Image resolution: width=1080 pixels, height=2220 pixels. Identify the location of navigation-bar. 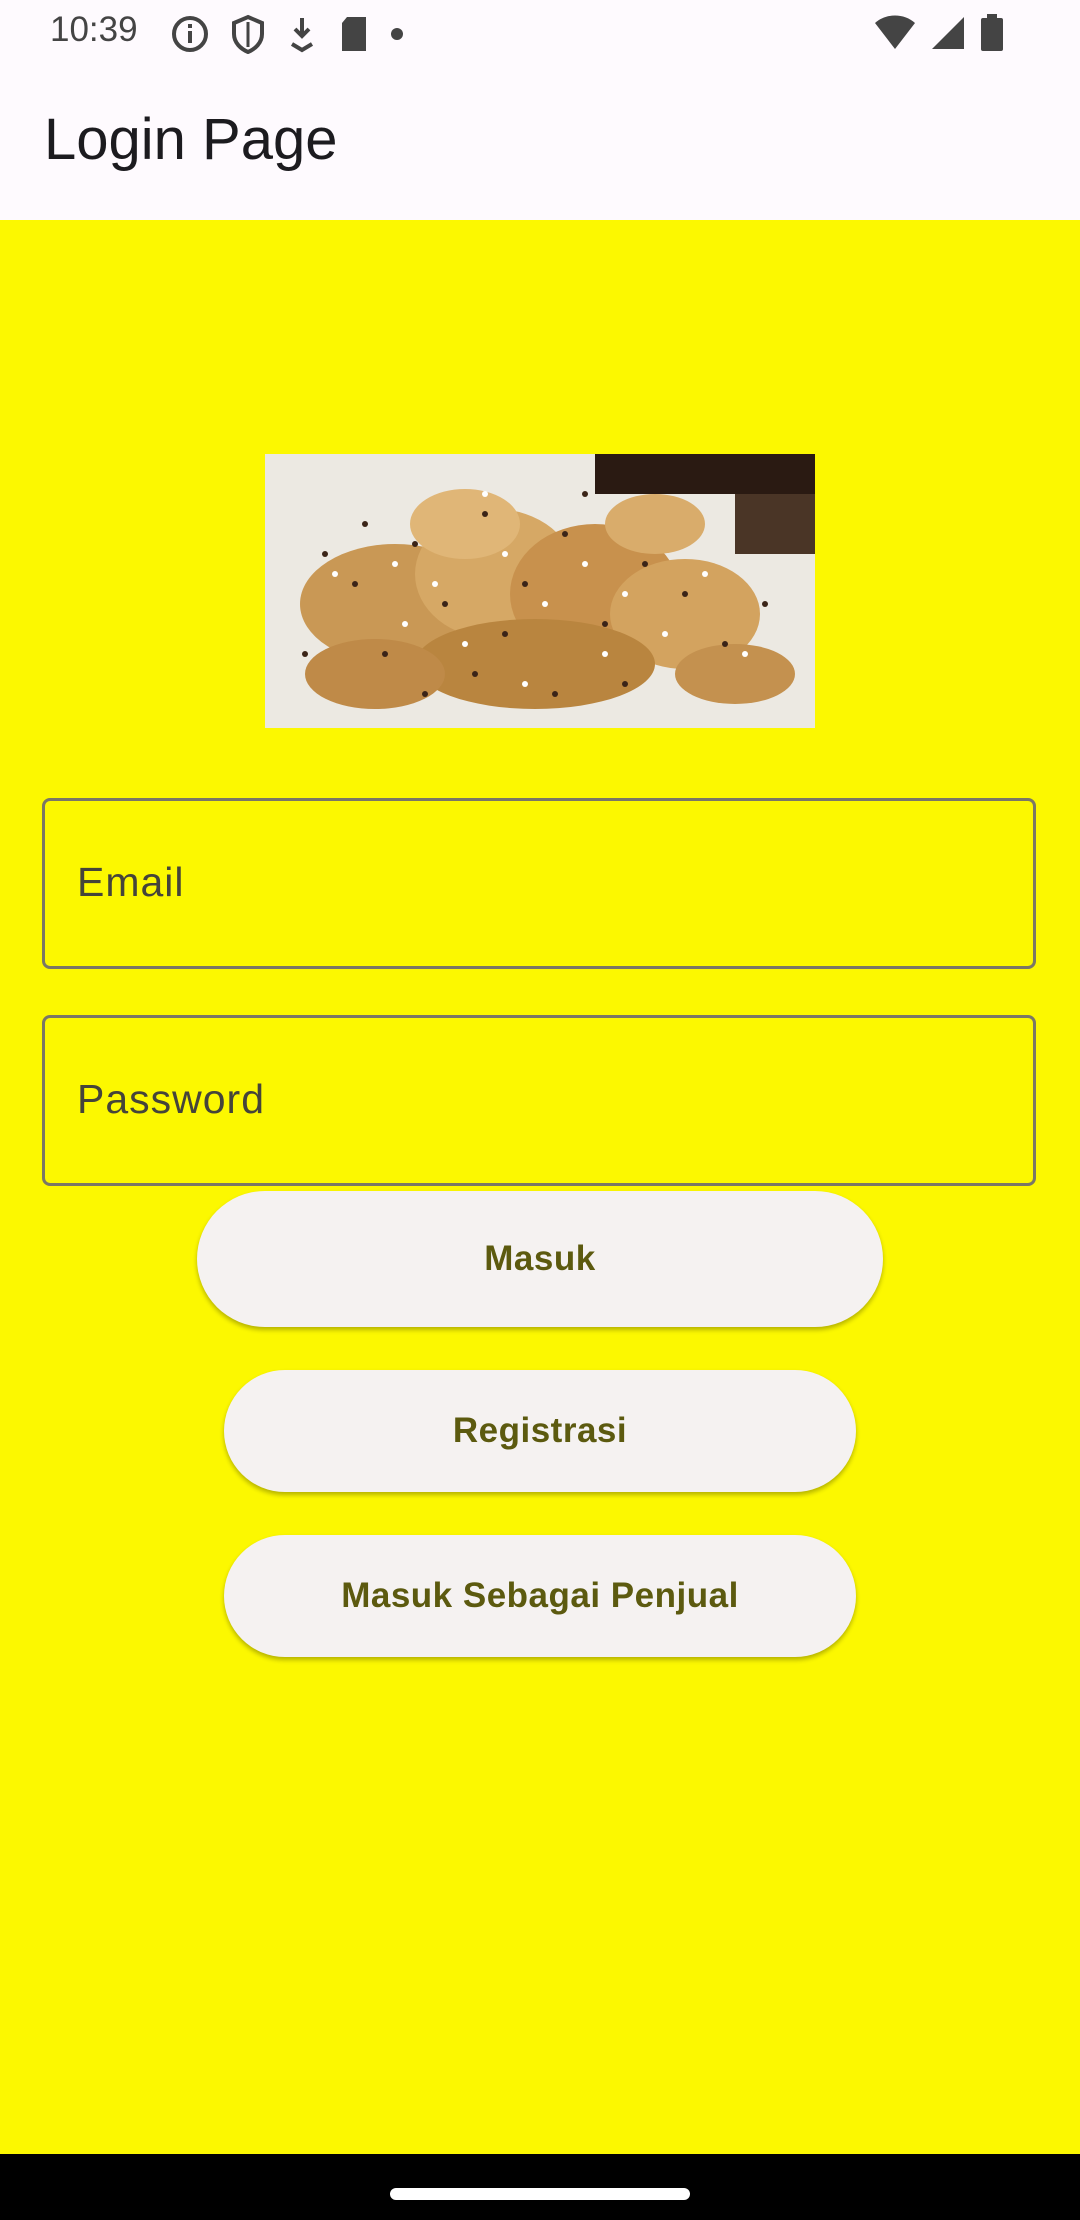
(540, 2187).